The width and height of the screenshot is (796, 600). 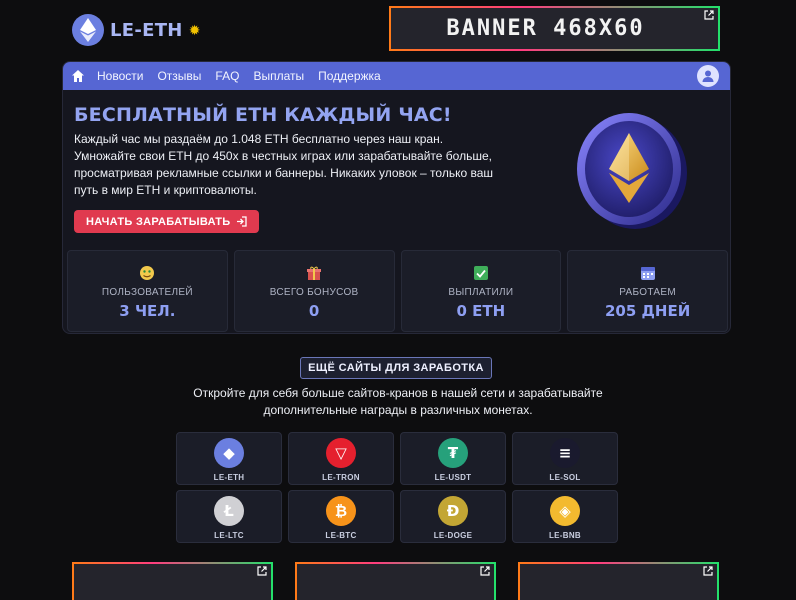 I want to click on check-icon, so click(x=481, y=273).